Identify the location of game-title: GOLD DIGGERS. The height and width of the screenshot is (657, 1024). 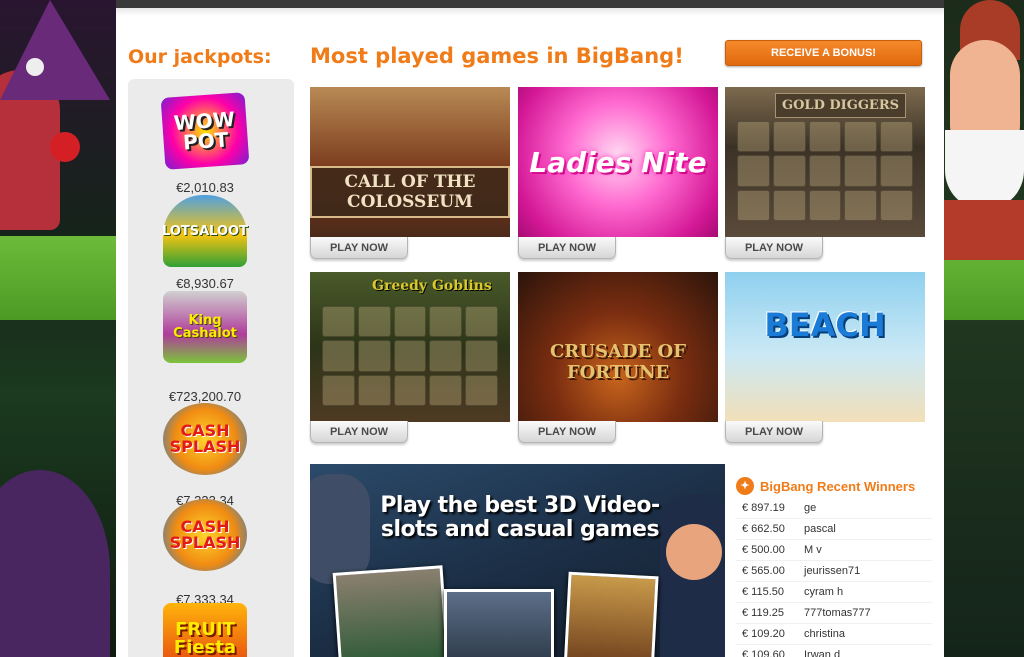
(841, 105).